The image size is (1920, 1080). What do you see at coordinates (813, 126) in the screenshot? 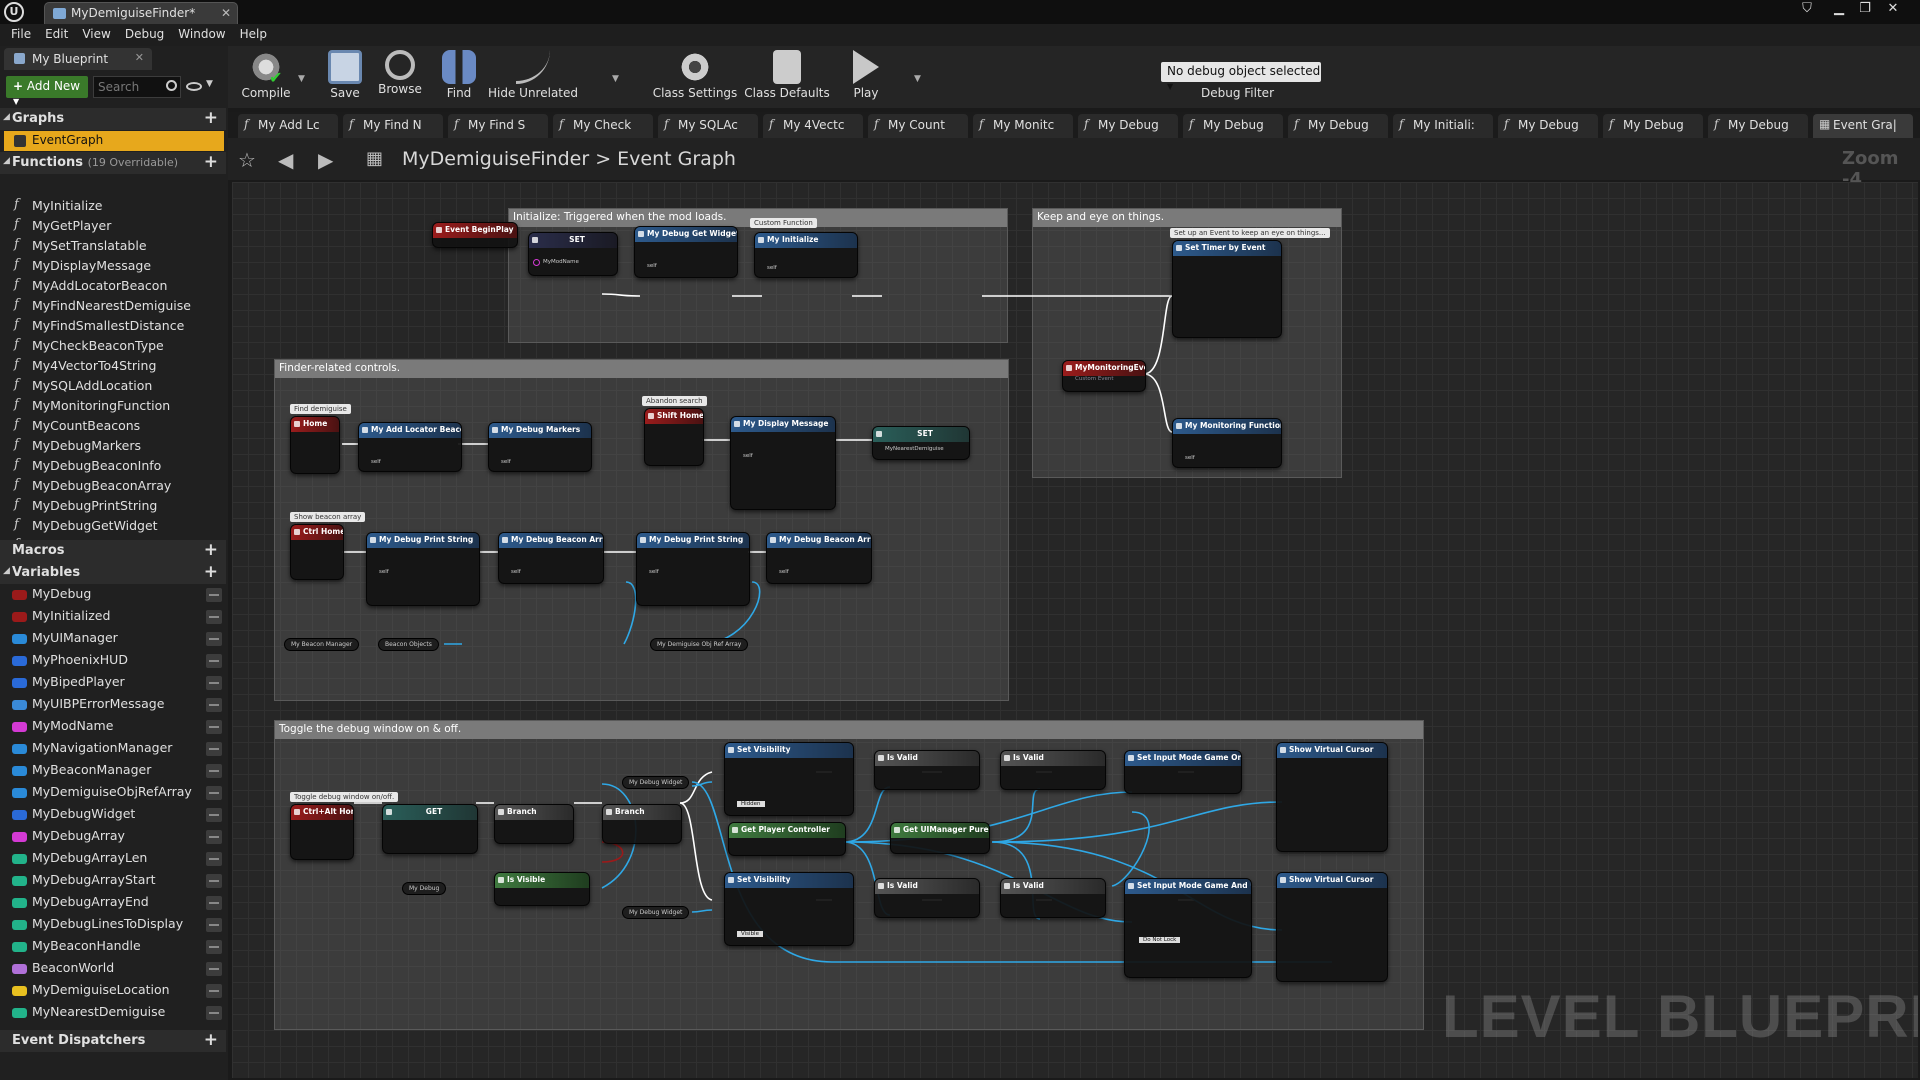
I see `tab-function: f My 4Vectc` at bounding box center [813, 126].